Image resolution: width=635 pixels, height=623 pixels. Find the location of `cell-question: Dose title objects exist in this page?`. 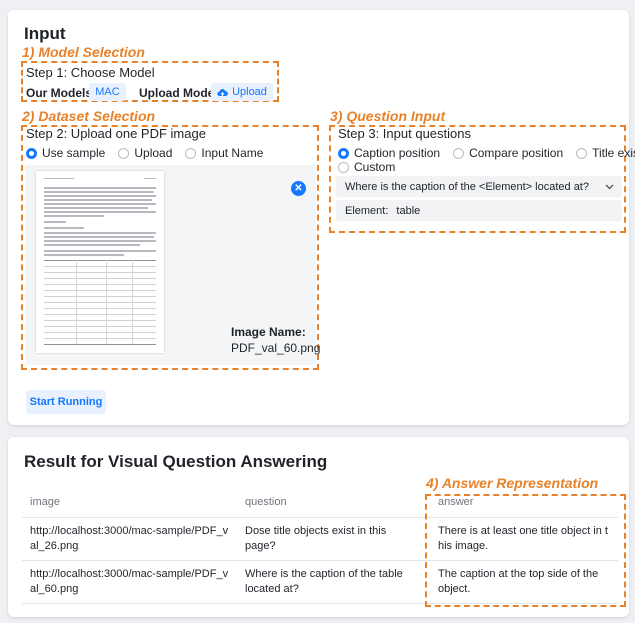

cell-question: Dose title objects exist in this page? is located at coordinates (330, 539).